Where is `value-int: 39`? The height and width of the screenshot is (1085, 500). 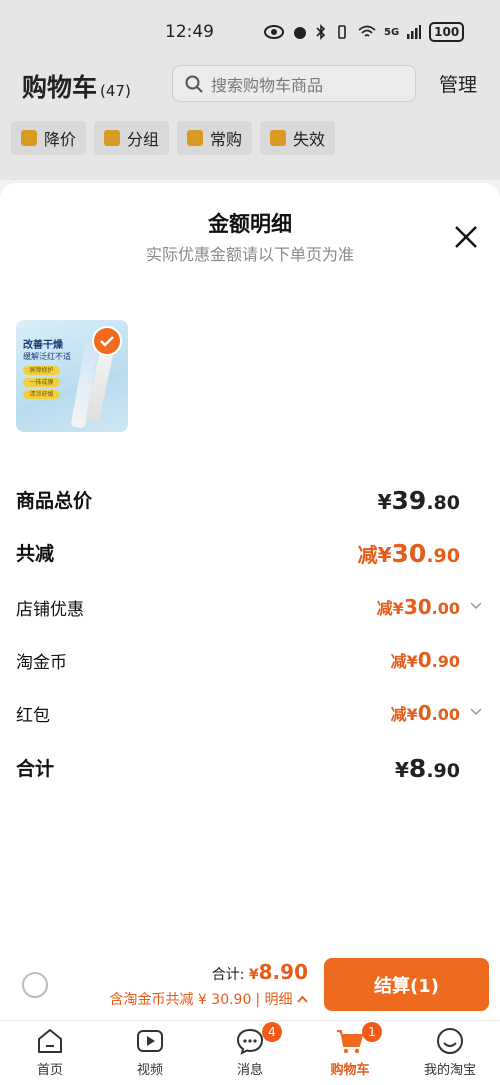
value-int: 39 is located at coordinates (409, 500).